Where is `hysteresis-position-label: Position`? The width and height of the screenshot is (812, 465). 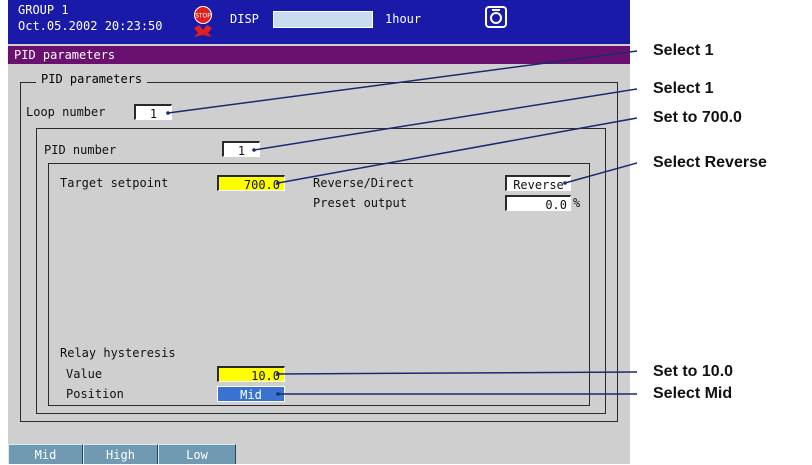
hysteresis-position-label: Position is located at coordinates (95, 394).